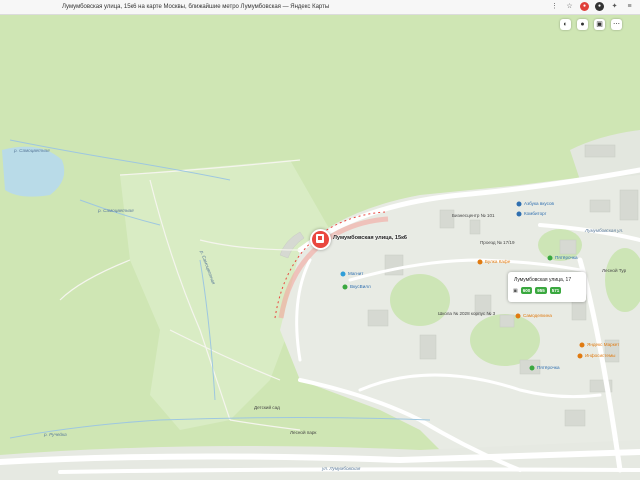 Image resolution: width=640 pixels, height=480 pixels. What do you see at coordinates (614, 6) in the screenshot?
I see `puzzle-icon: ✦` at bounding box center [614, 6].